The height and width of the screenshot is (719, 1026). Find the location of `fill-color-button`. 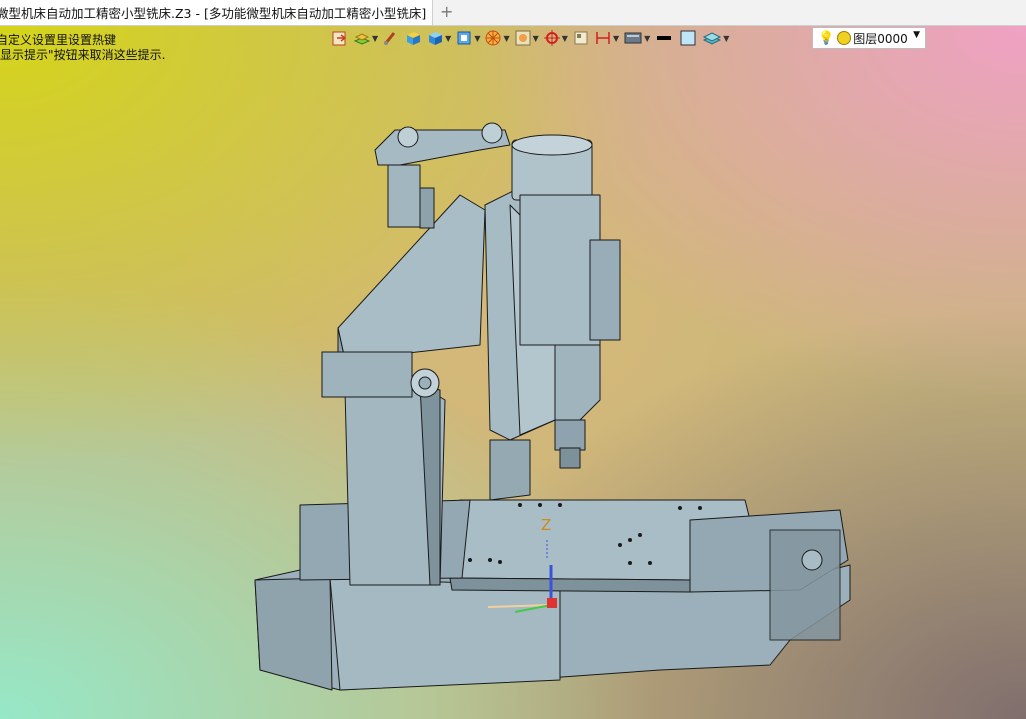

fill-color-button is located at coordinates (688, 38).